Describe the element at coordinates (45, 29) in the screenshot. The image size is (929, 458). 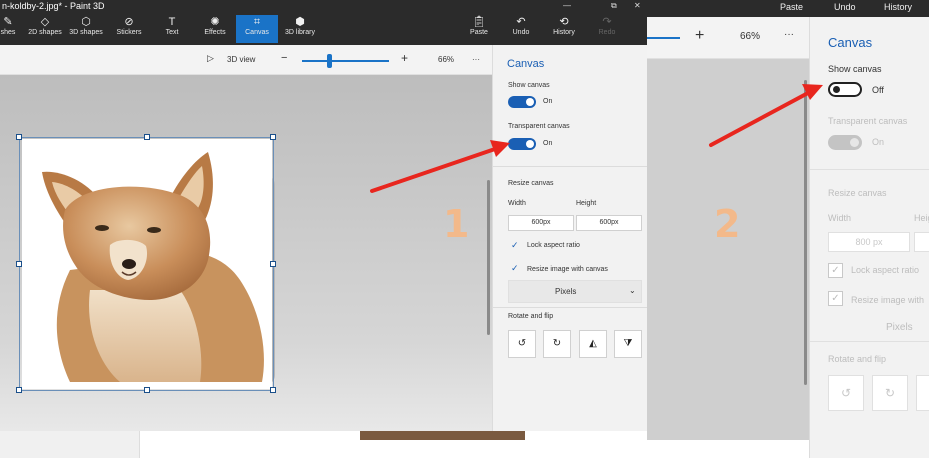
I see `ribbon-tool-2d-shapes: ◇ 2D shapes` at that location.